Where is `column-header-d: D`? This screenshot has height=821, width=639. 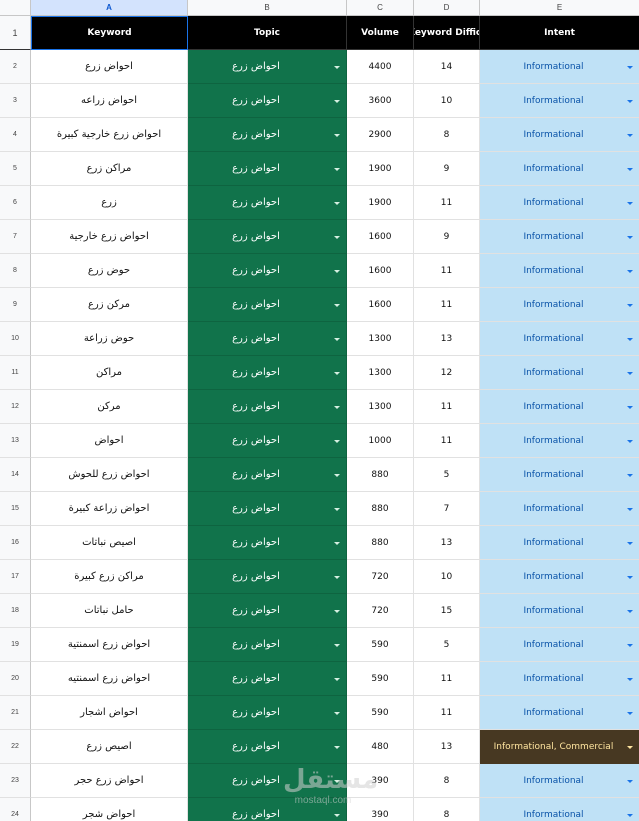 column-header-d: D is located at coordinates (447, 8).